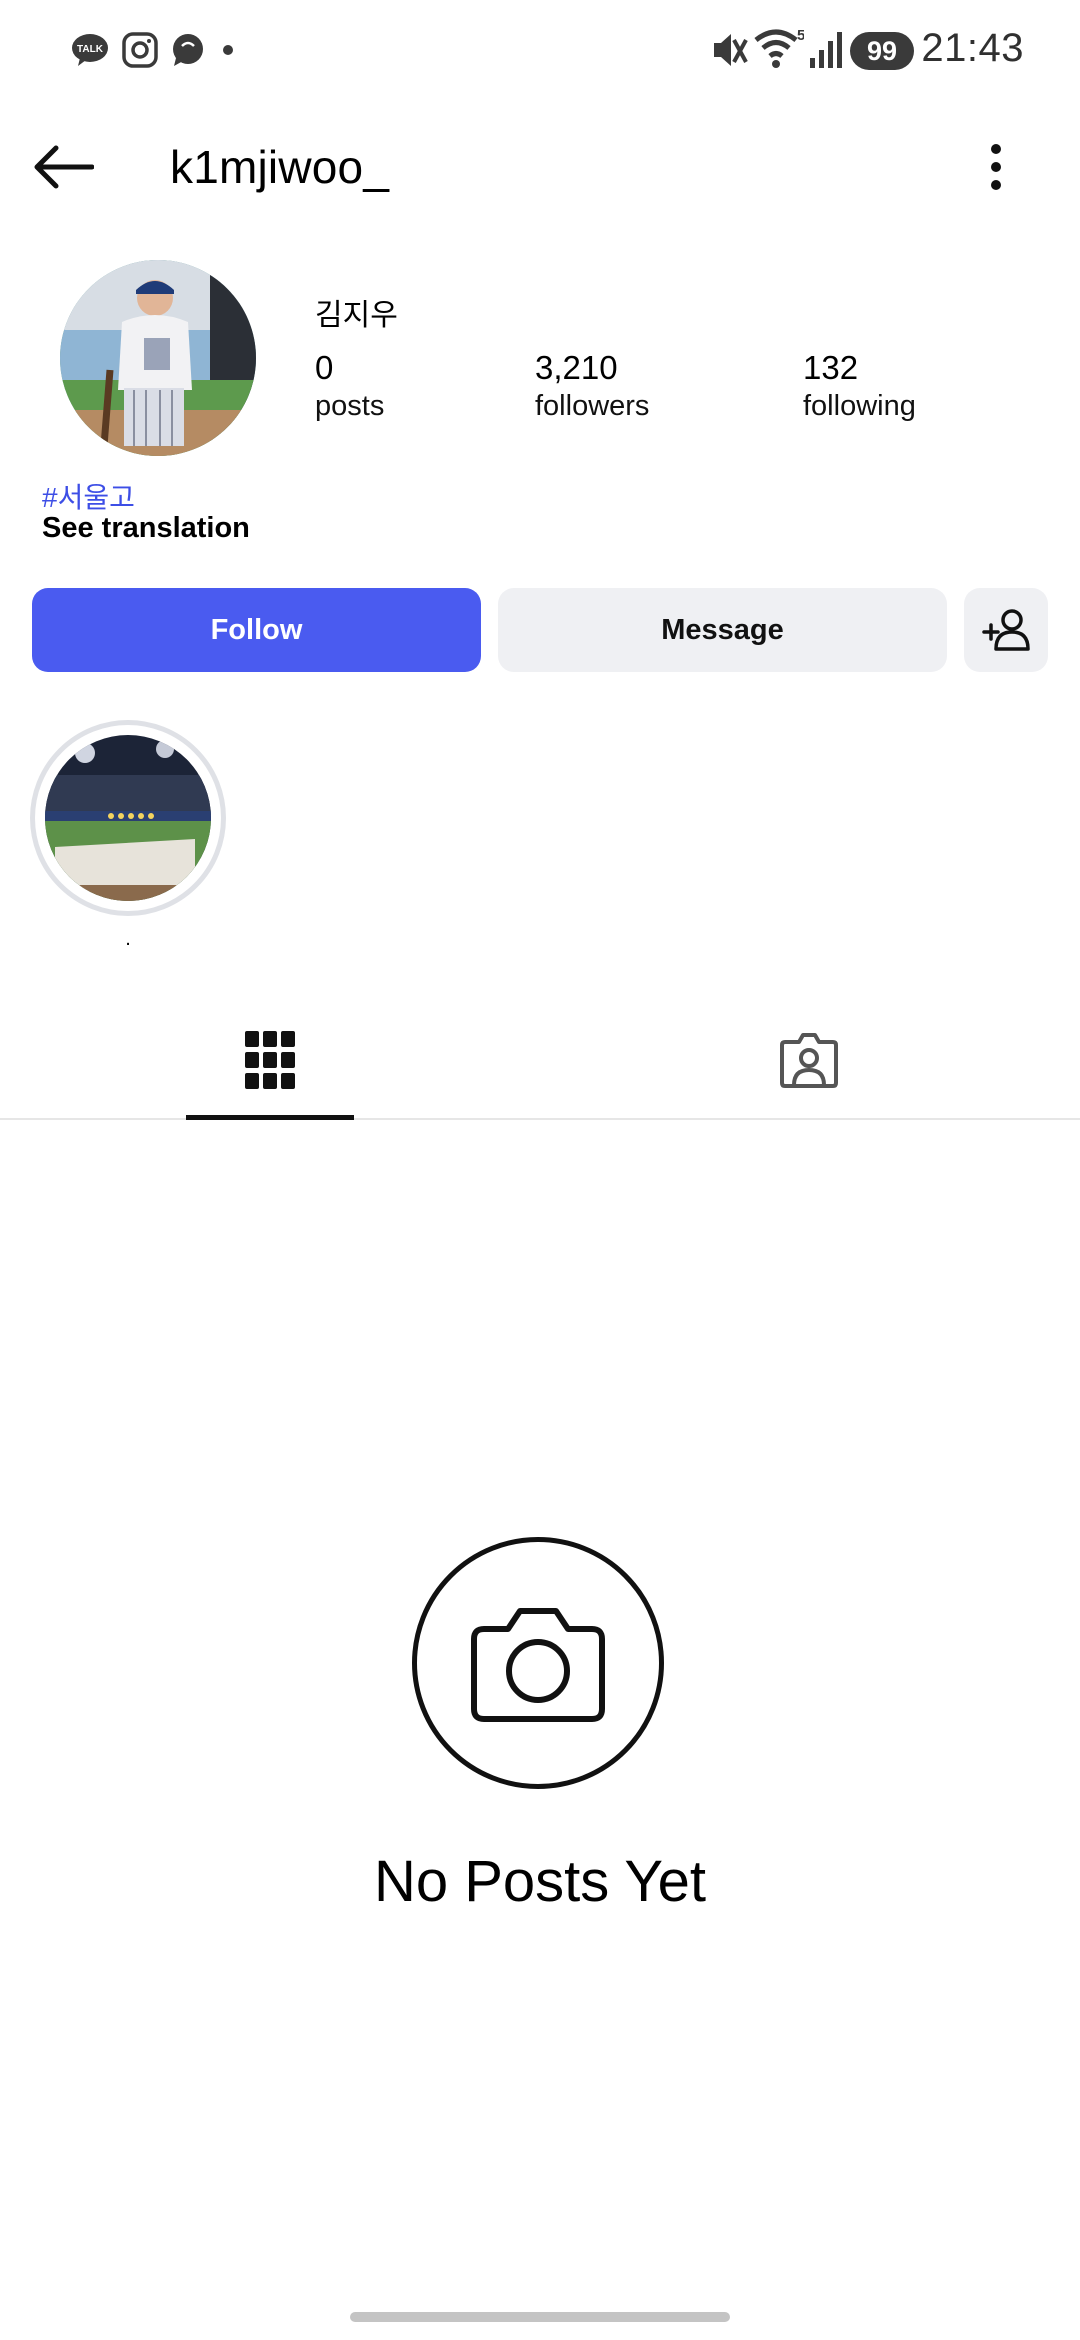  I want to click on tagged-icon, so click(809, 1060).